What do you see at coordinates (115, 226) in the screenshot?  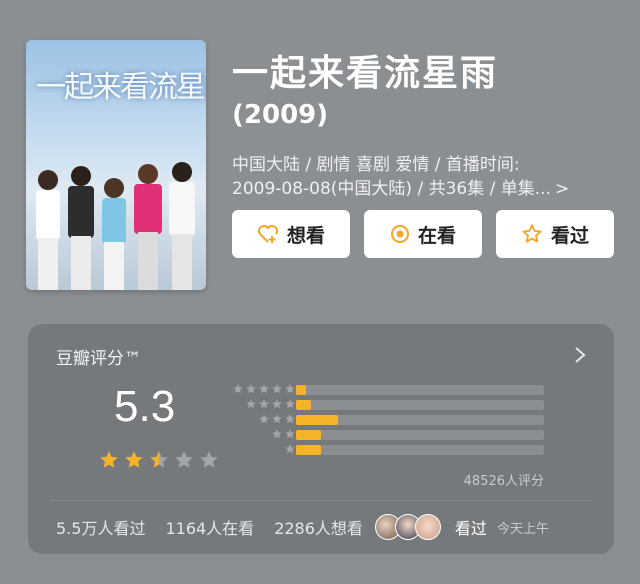 I see `poster-cast-illustration` at bounding box center [115, 226].